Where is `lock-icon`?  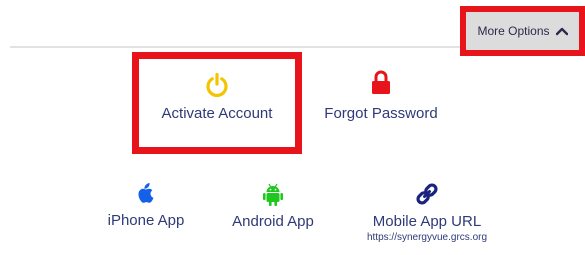
lock-icon is located at coordinates (381, 82).